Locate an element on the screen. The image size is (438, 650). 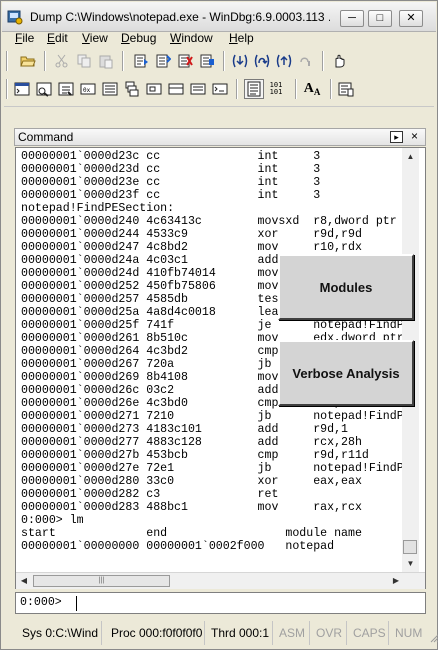
menu-view: View is located at coordinates (95, 38).